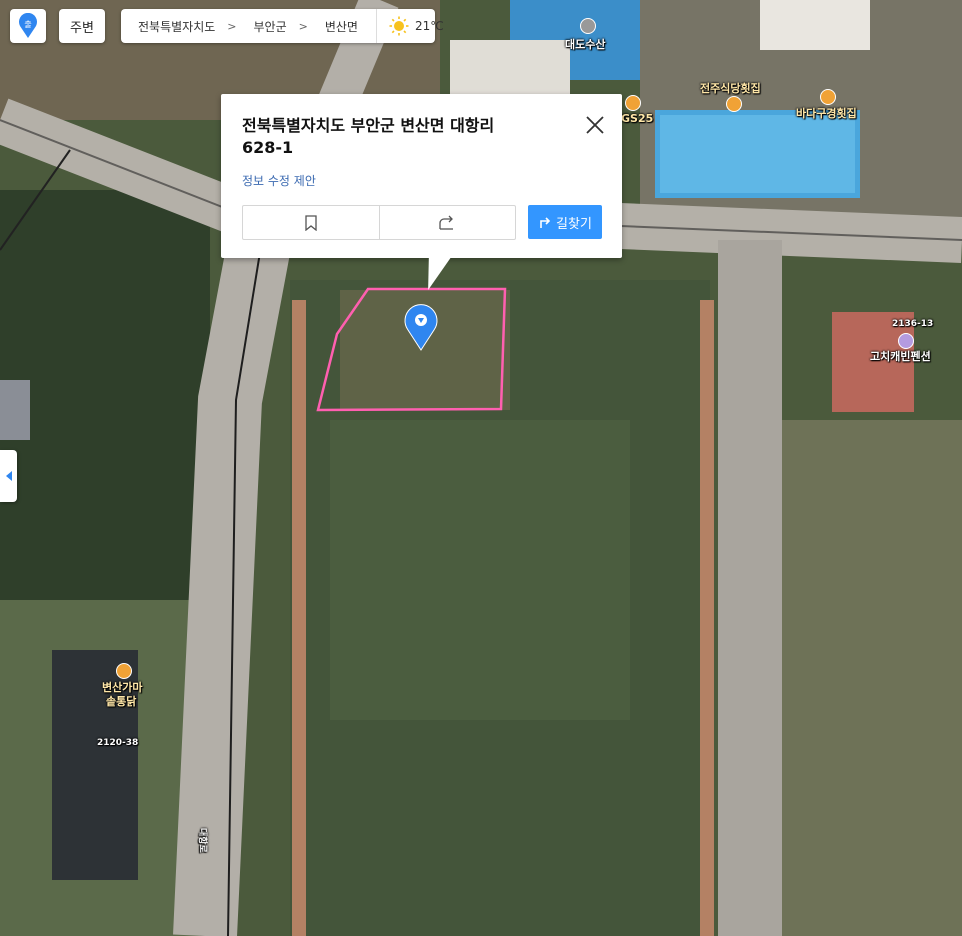 This screenshot has height=936, width=962. I want to click on close-icon, so click(595, 125).